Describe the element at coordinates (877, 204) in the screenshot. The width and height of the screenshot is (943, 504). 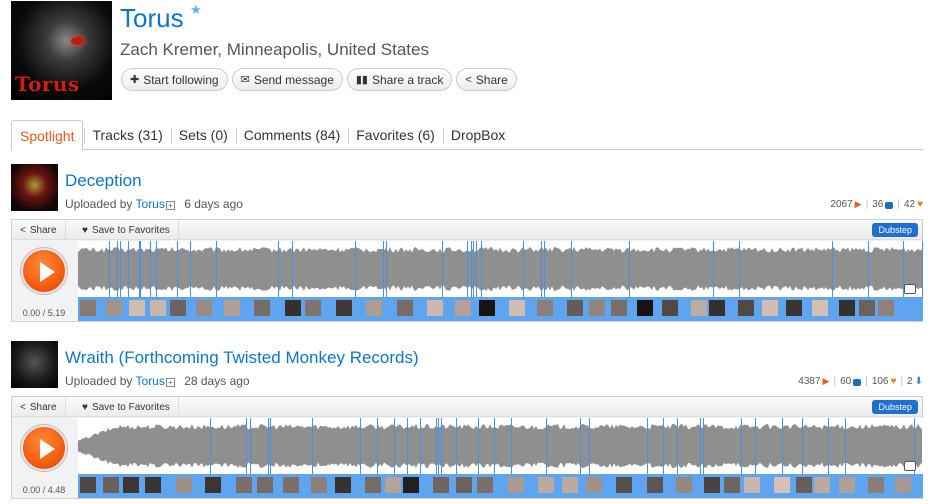
I see `comment-count: 36` at that location.